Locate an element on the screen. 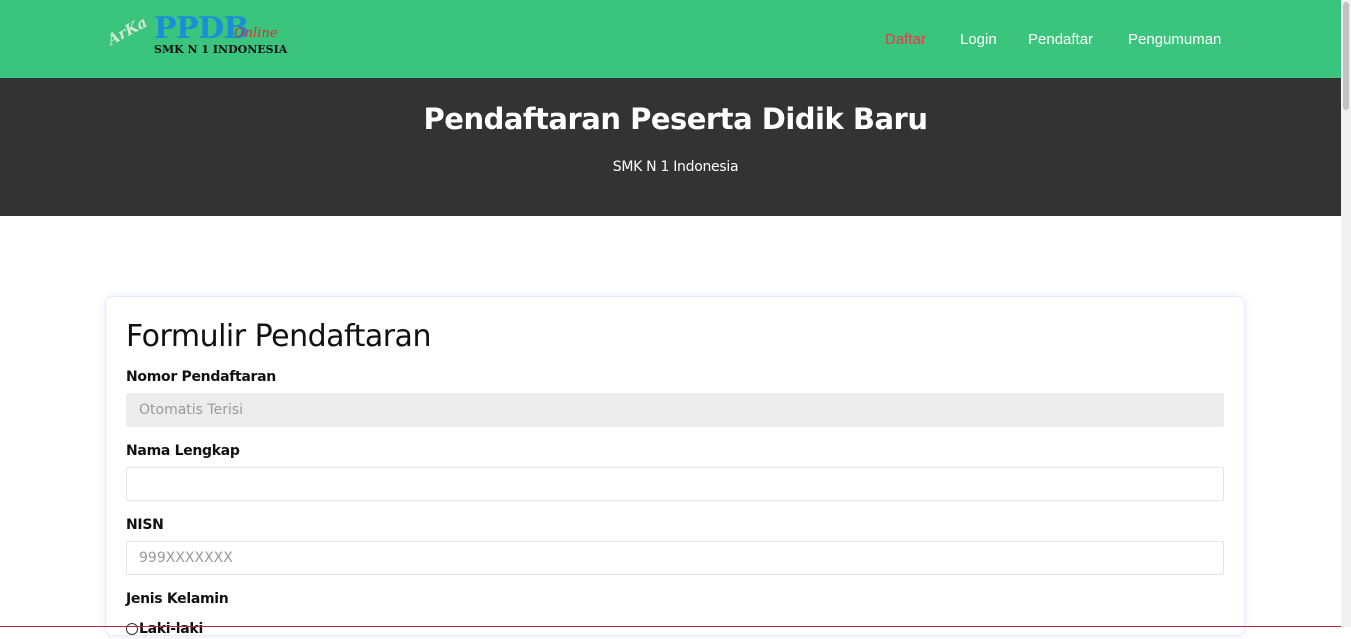 The height and width of the screenshot is (639, 1351). nav-link-daftar: Daftar is located at coordinates (905, 39).